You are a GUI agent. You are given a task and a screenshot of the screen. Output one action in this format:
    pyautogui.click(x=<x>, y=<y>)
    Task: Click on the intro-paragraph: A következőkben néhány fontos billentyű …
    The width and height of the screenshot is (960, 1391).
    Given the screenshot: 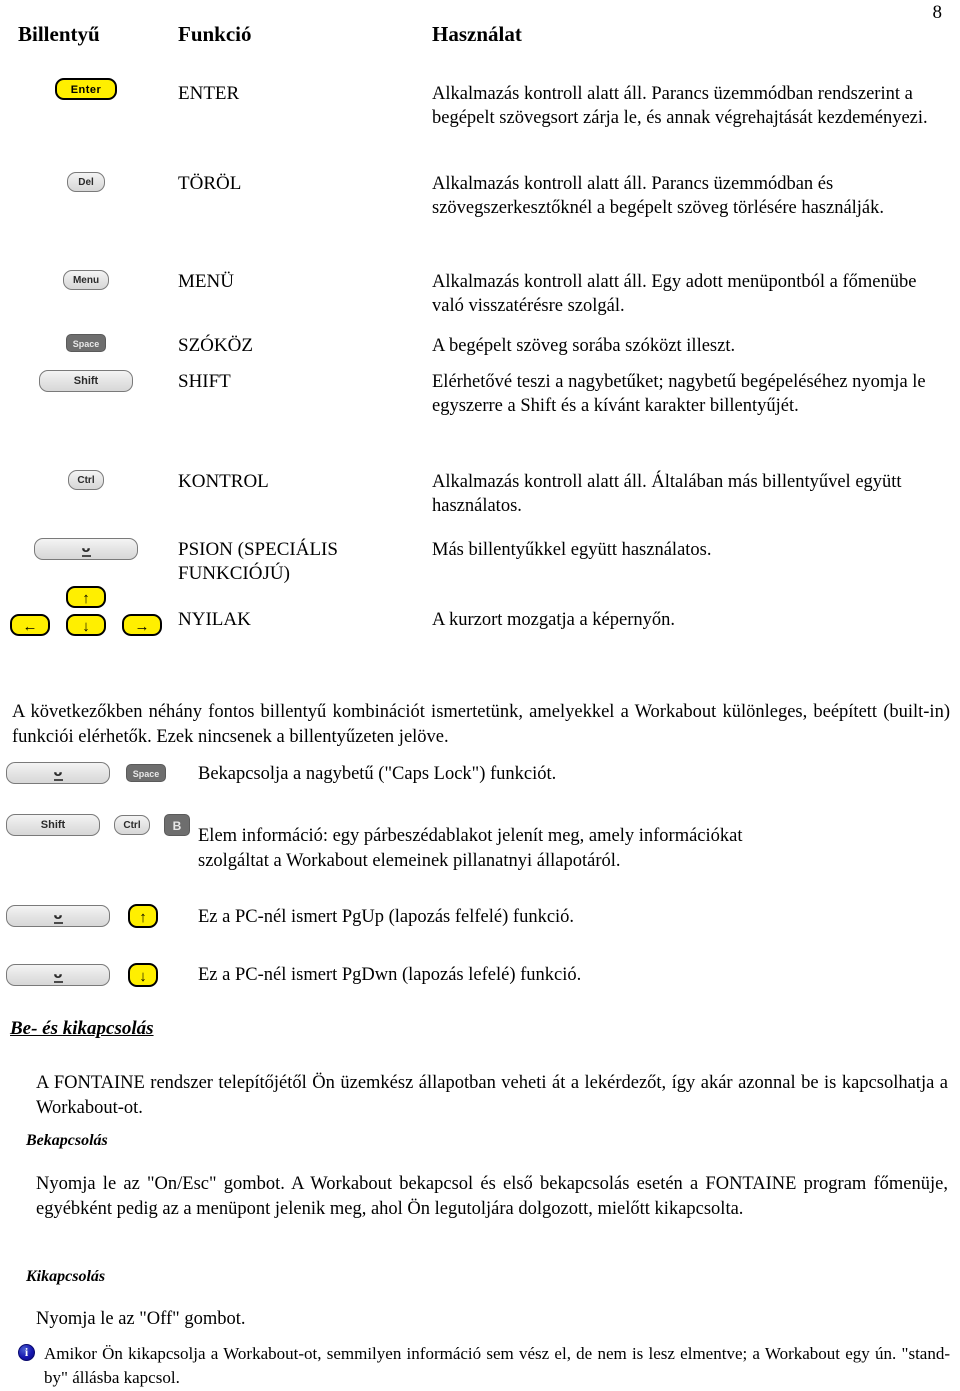 What is the action you would take?
    pyautogui.click(x=481, y=724)
    